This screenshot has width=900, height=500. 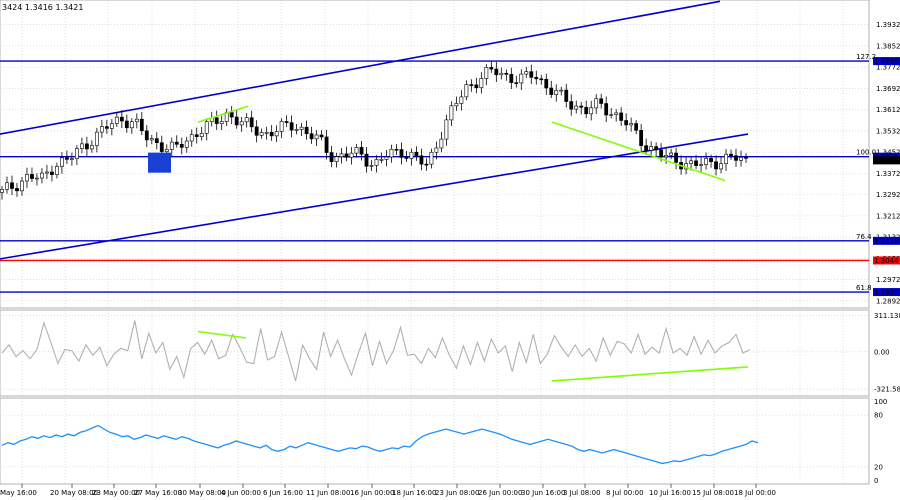 I want to click on x-tick-label: 27 May 16:00, so click(x=158, y=493).